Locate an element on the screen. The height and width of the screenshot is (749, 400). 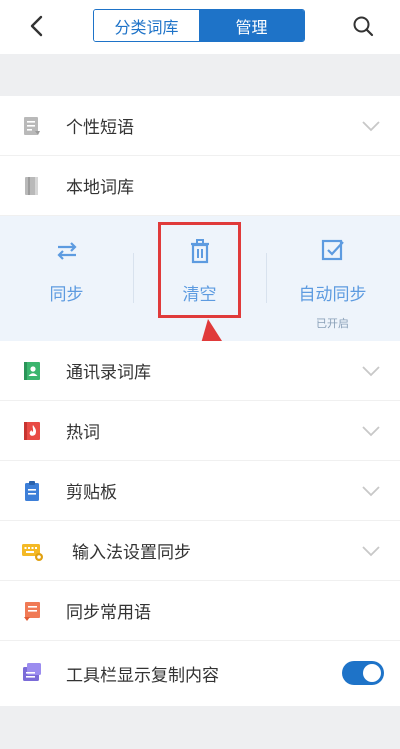
fire-icon is located at coordinates (32, 430).